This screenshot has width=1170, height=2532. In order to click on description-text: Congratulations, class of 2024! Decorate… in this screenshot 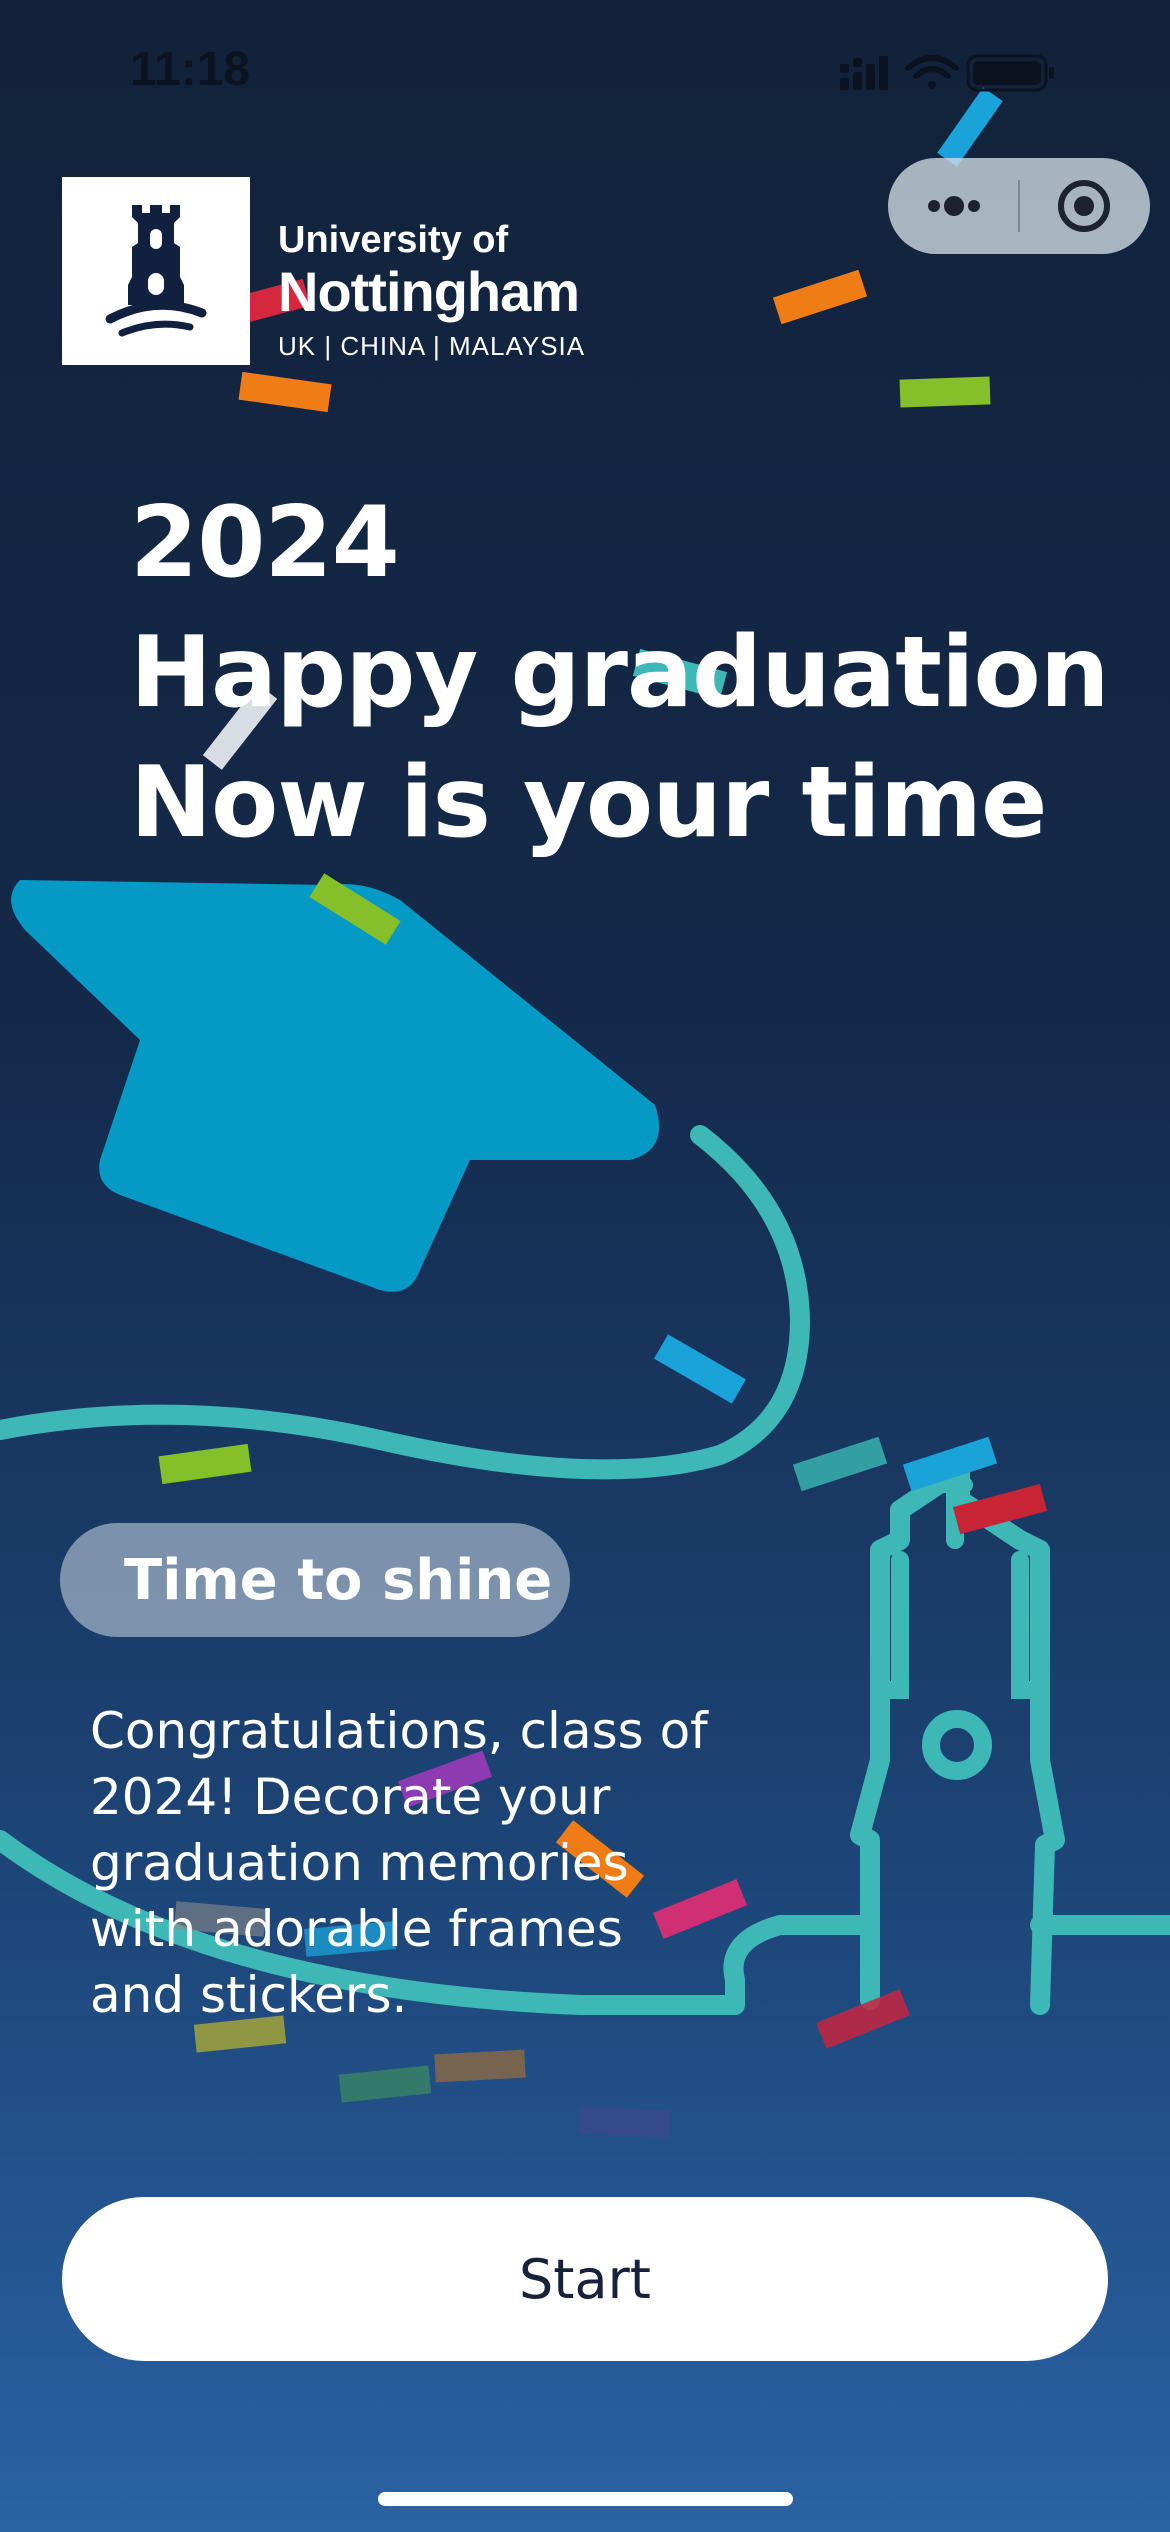, I will do `click(399, 1863)`.